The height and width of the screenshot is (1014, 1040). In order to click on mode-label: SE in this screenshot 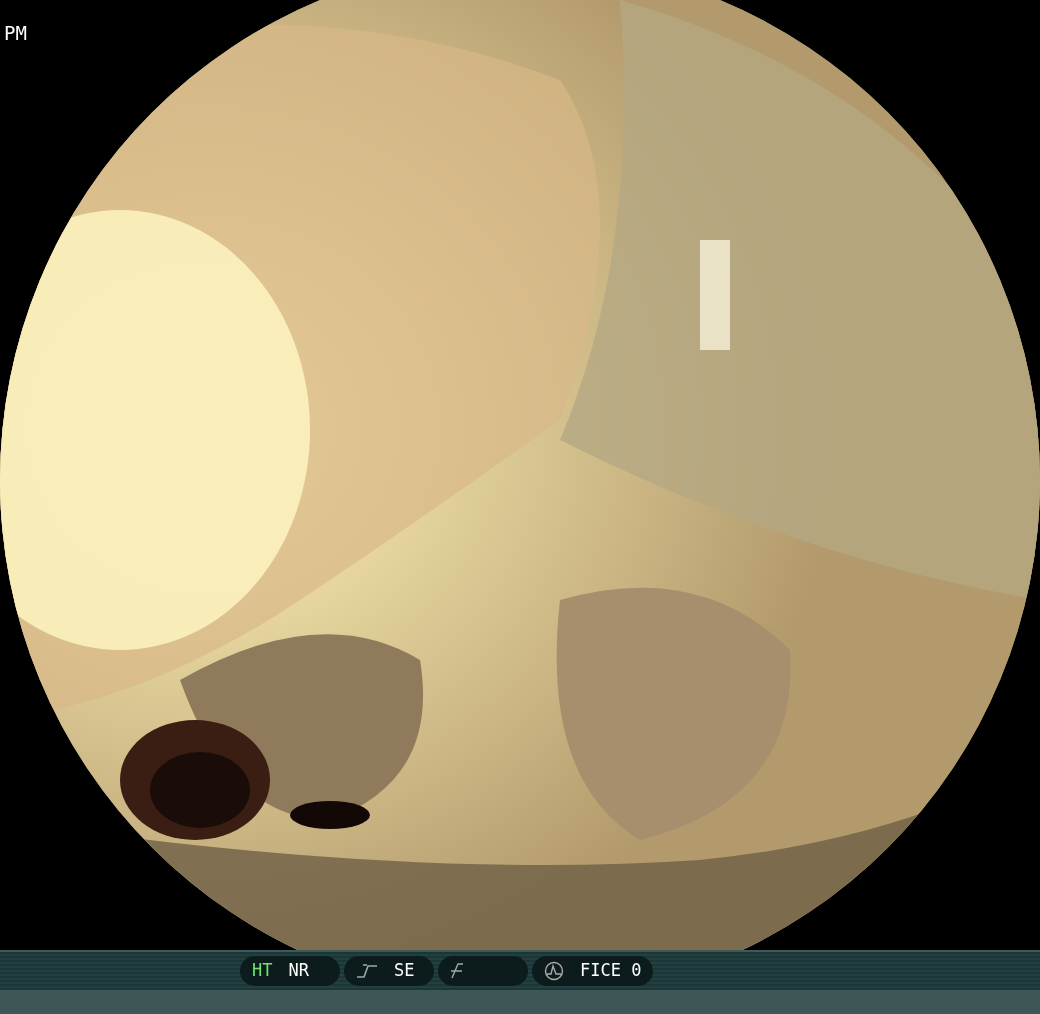, I will do `click(404, 971)`.